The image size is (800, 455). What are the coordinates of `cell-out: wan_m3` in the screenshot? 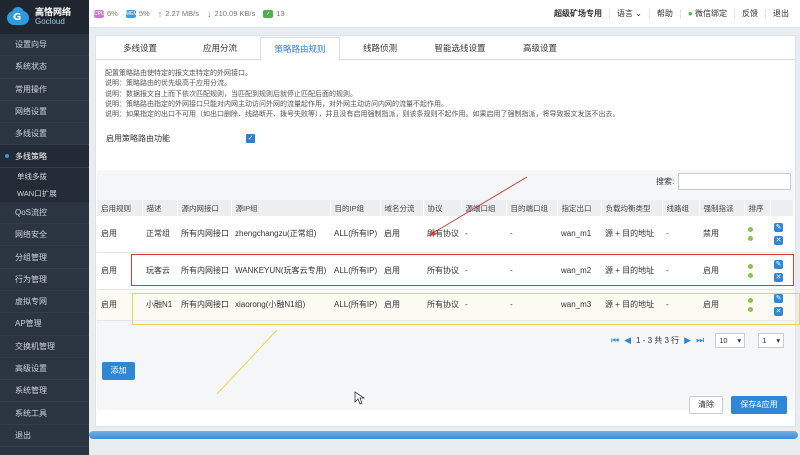 It's located at (579, 305).